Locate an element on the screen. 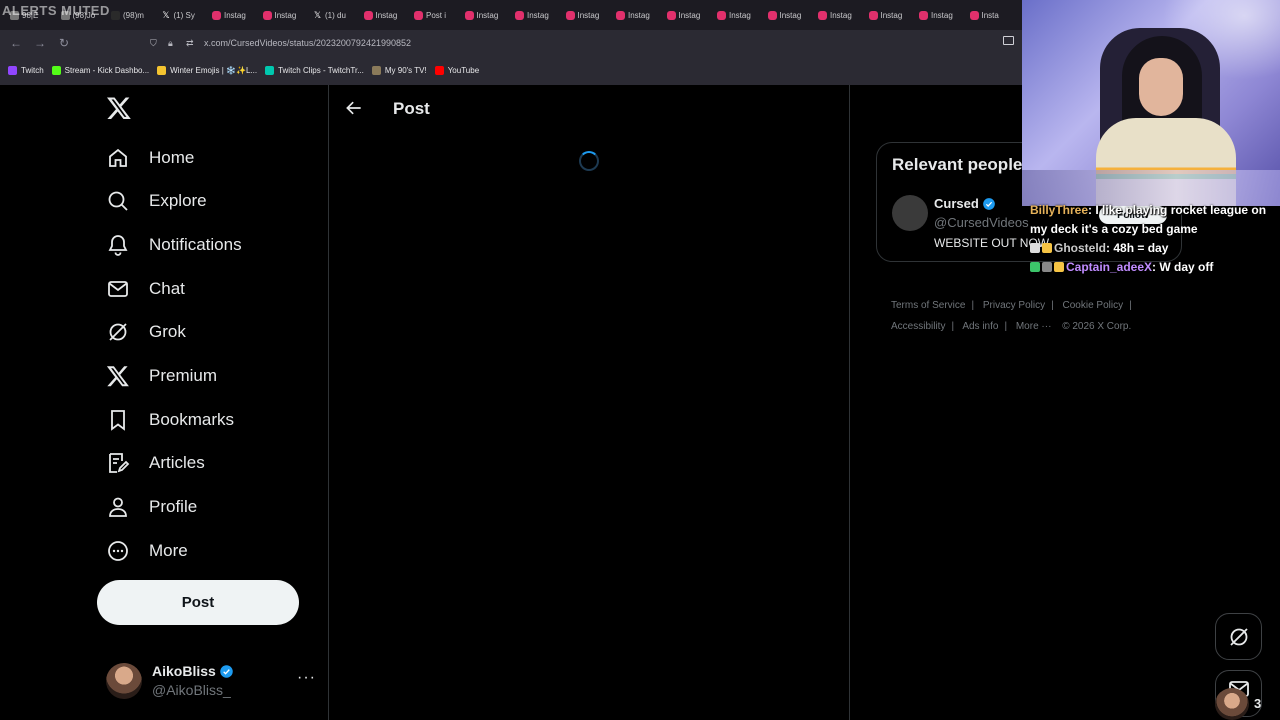 The image size is (1280, 720). bookmark-item: YouTube is located at coordinates (457, 70).